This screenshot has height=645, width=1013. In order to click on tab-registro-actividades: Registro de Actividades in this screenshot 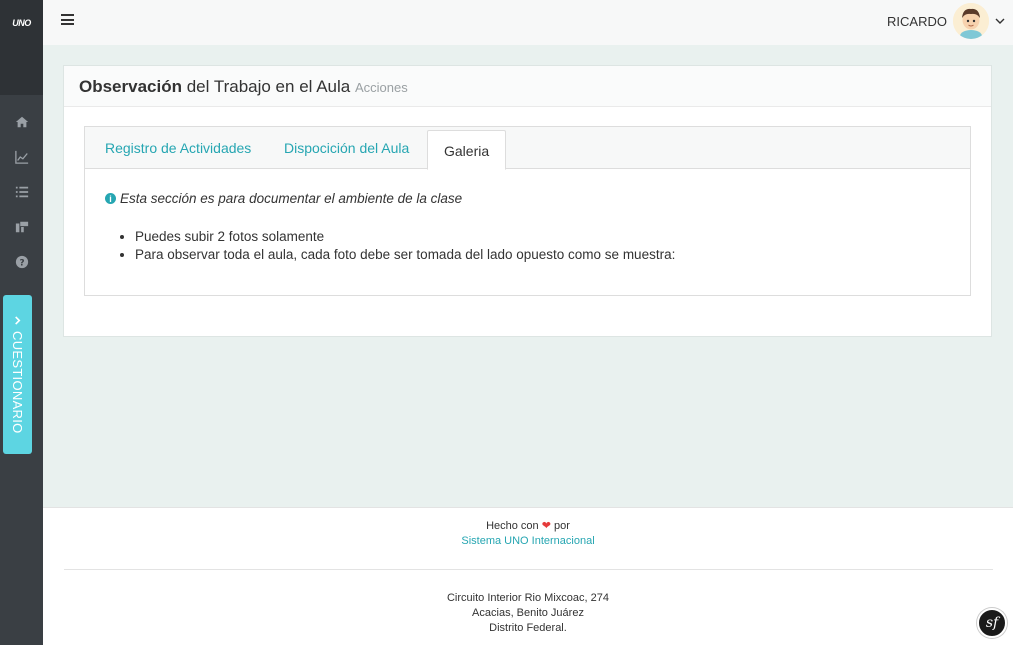, I will do `click(178, 148)`.